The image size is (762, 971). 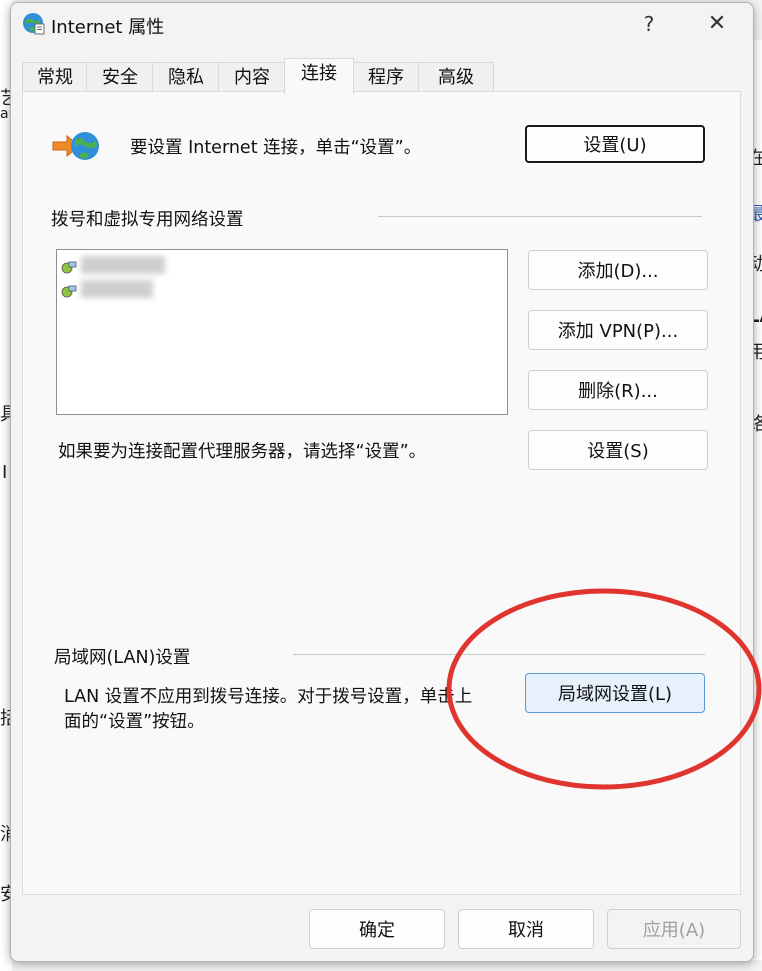 I want to click on dialup-group-title: 拨号和虚拟专用网络设置, so click(x=147, y=220).